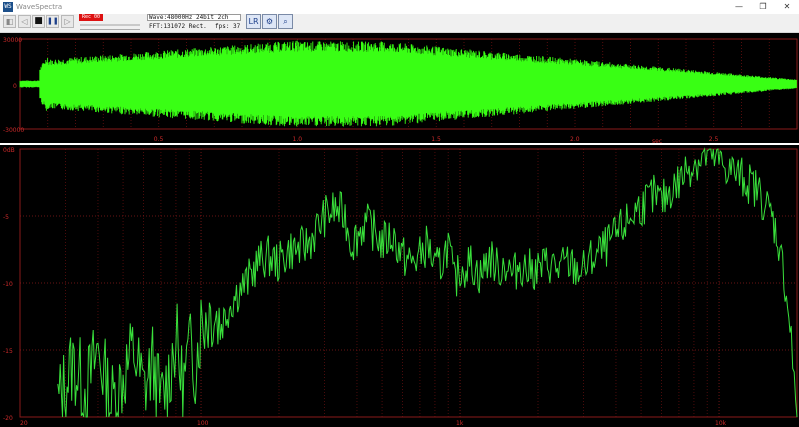  What do you see at coordinates (763, 7) in the screenshot?
I see `restore-button: ❐` at bounding box center [763, 7].